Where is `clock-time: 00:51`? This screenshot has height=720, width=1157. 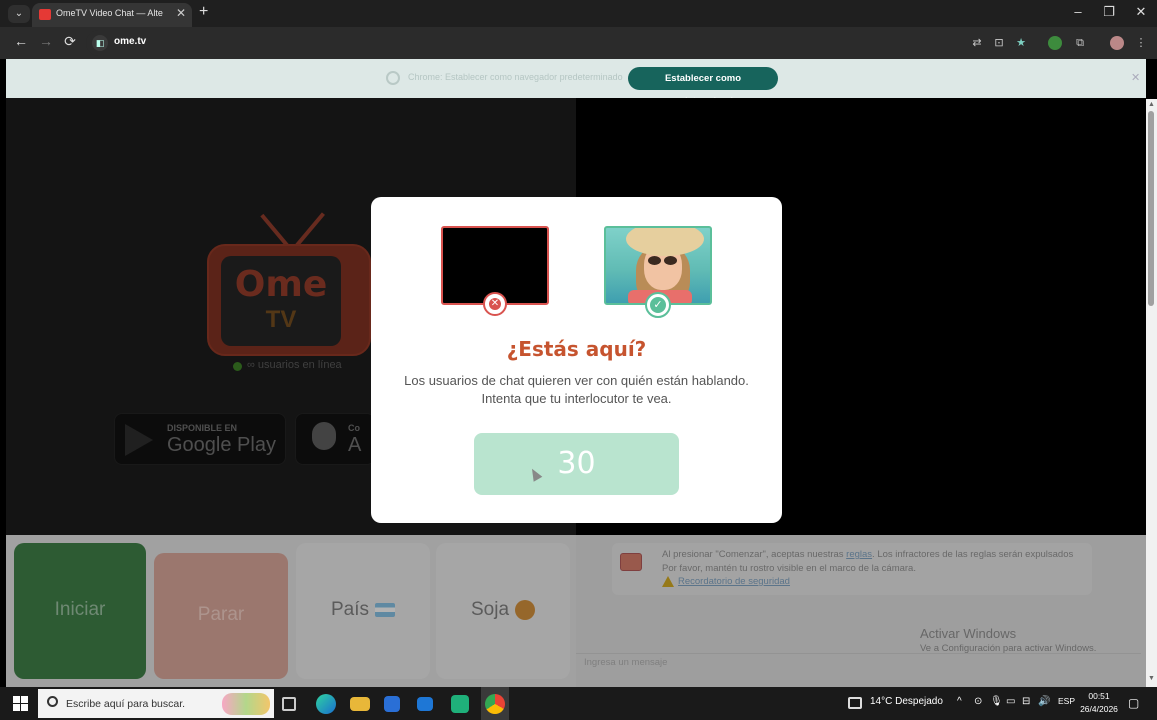 clock-time: 00:51 is located at coordinates (1099, 696).